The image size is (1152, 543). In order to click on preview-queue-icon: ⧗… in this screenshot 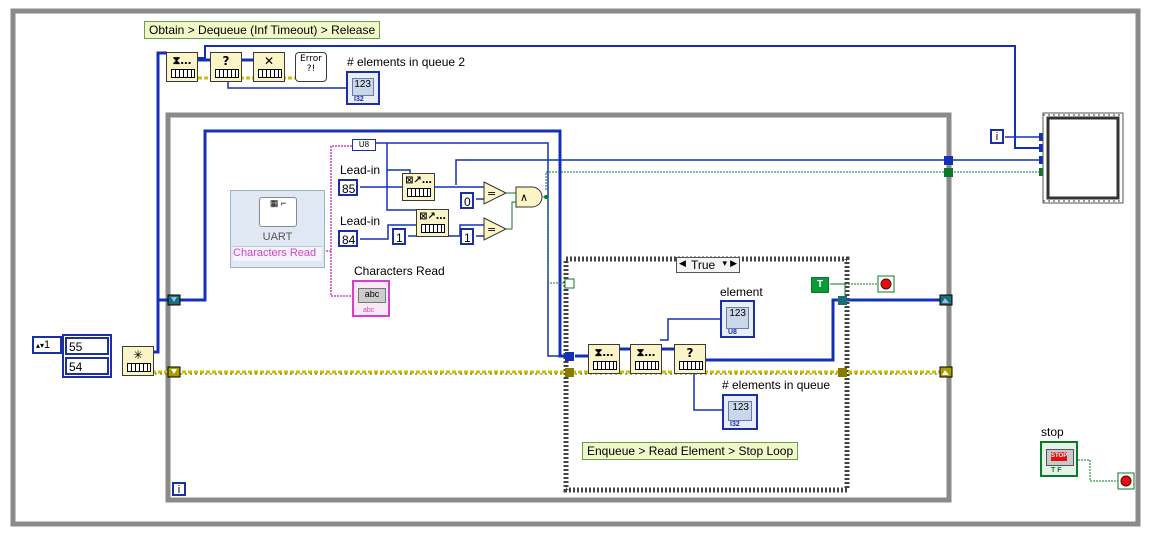, I will do `click(646, 359)`.